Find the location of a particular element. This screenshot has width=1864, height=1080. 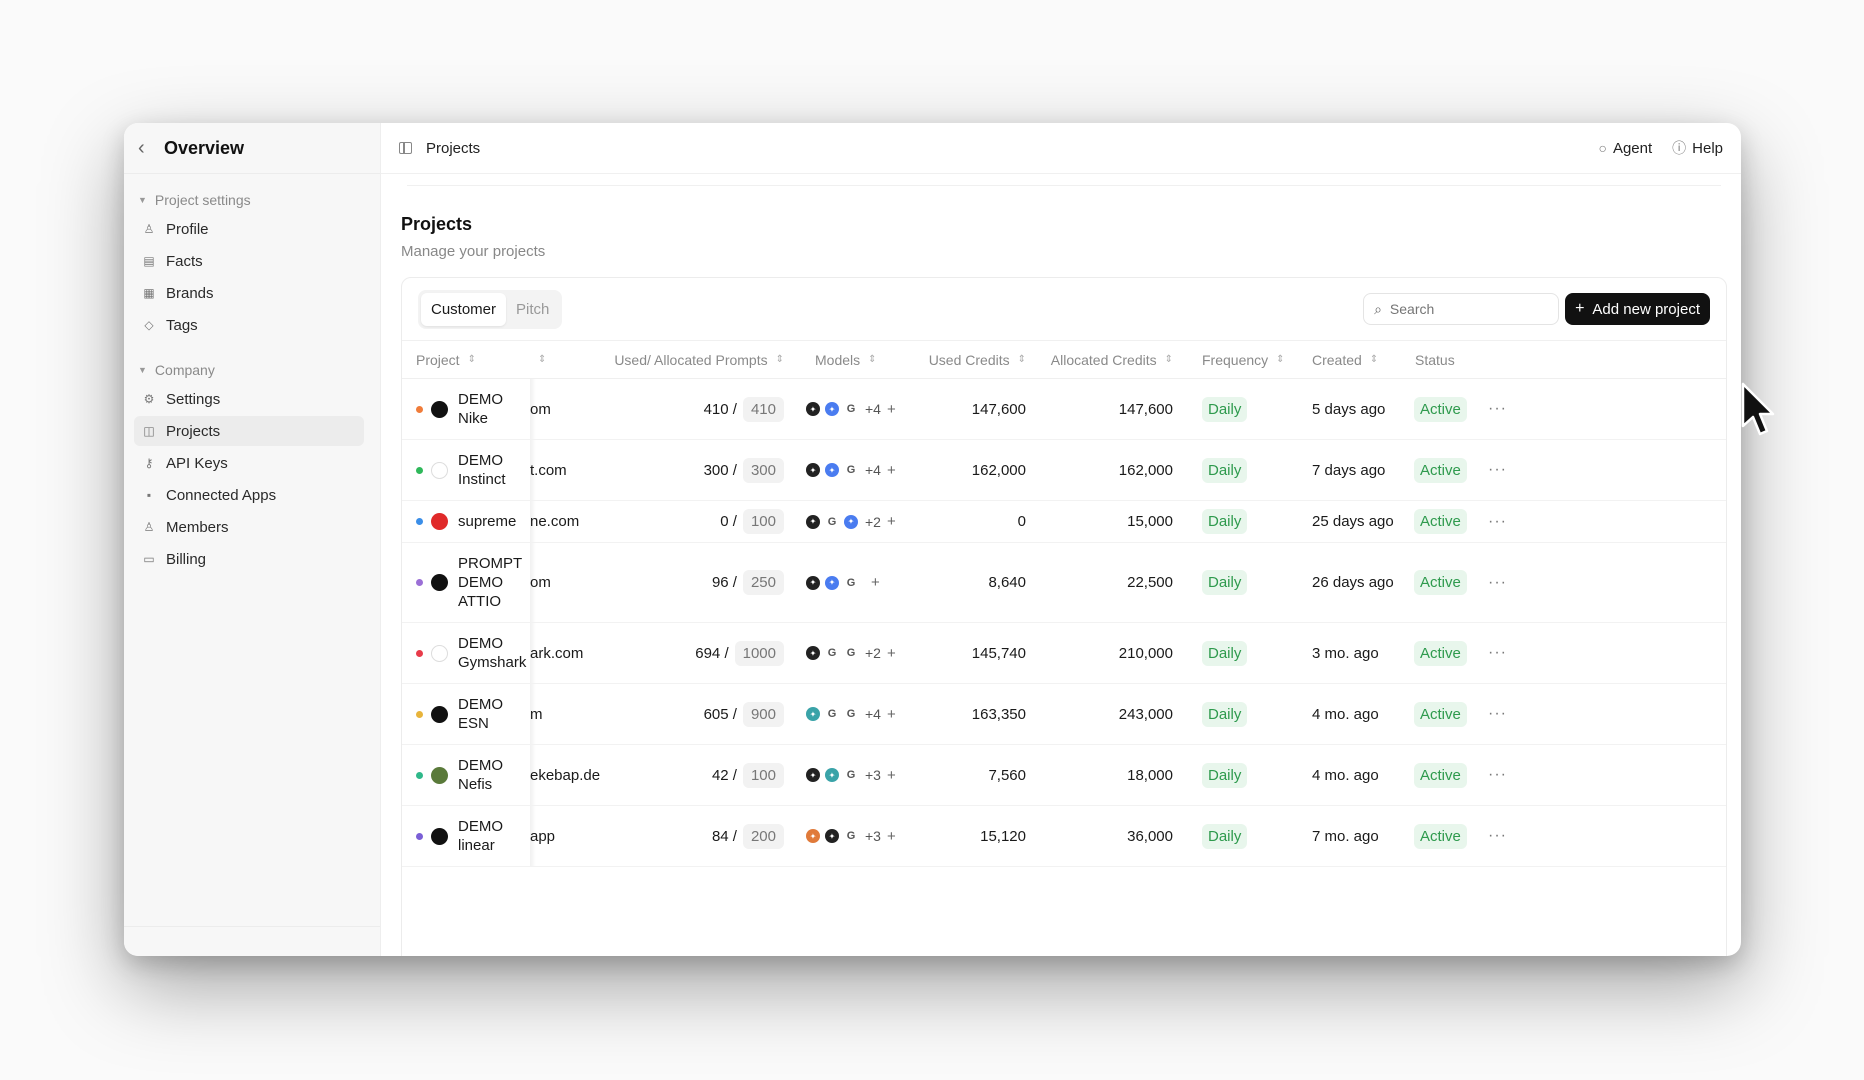

col-allocated-credits: Allocated Credits ⇕ is located at coordinates (1112, 360).